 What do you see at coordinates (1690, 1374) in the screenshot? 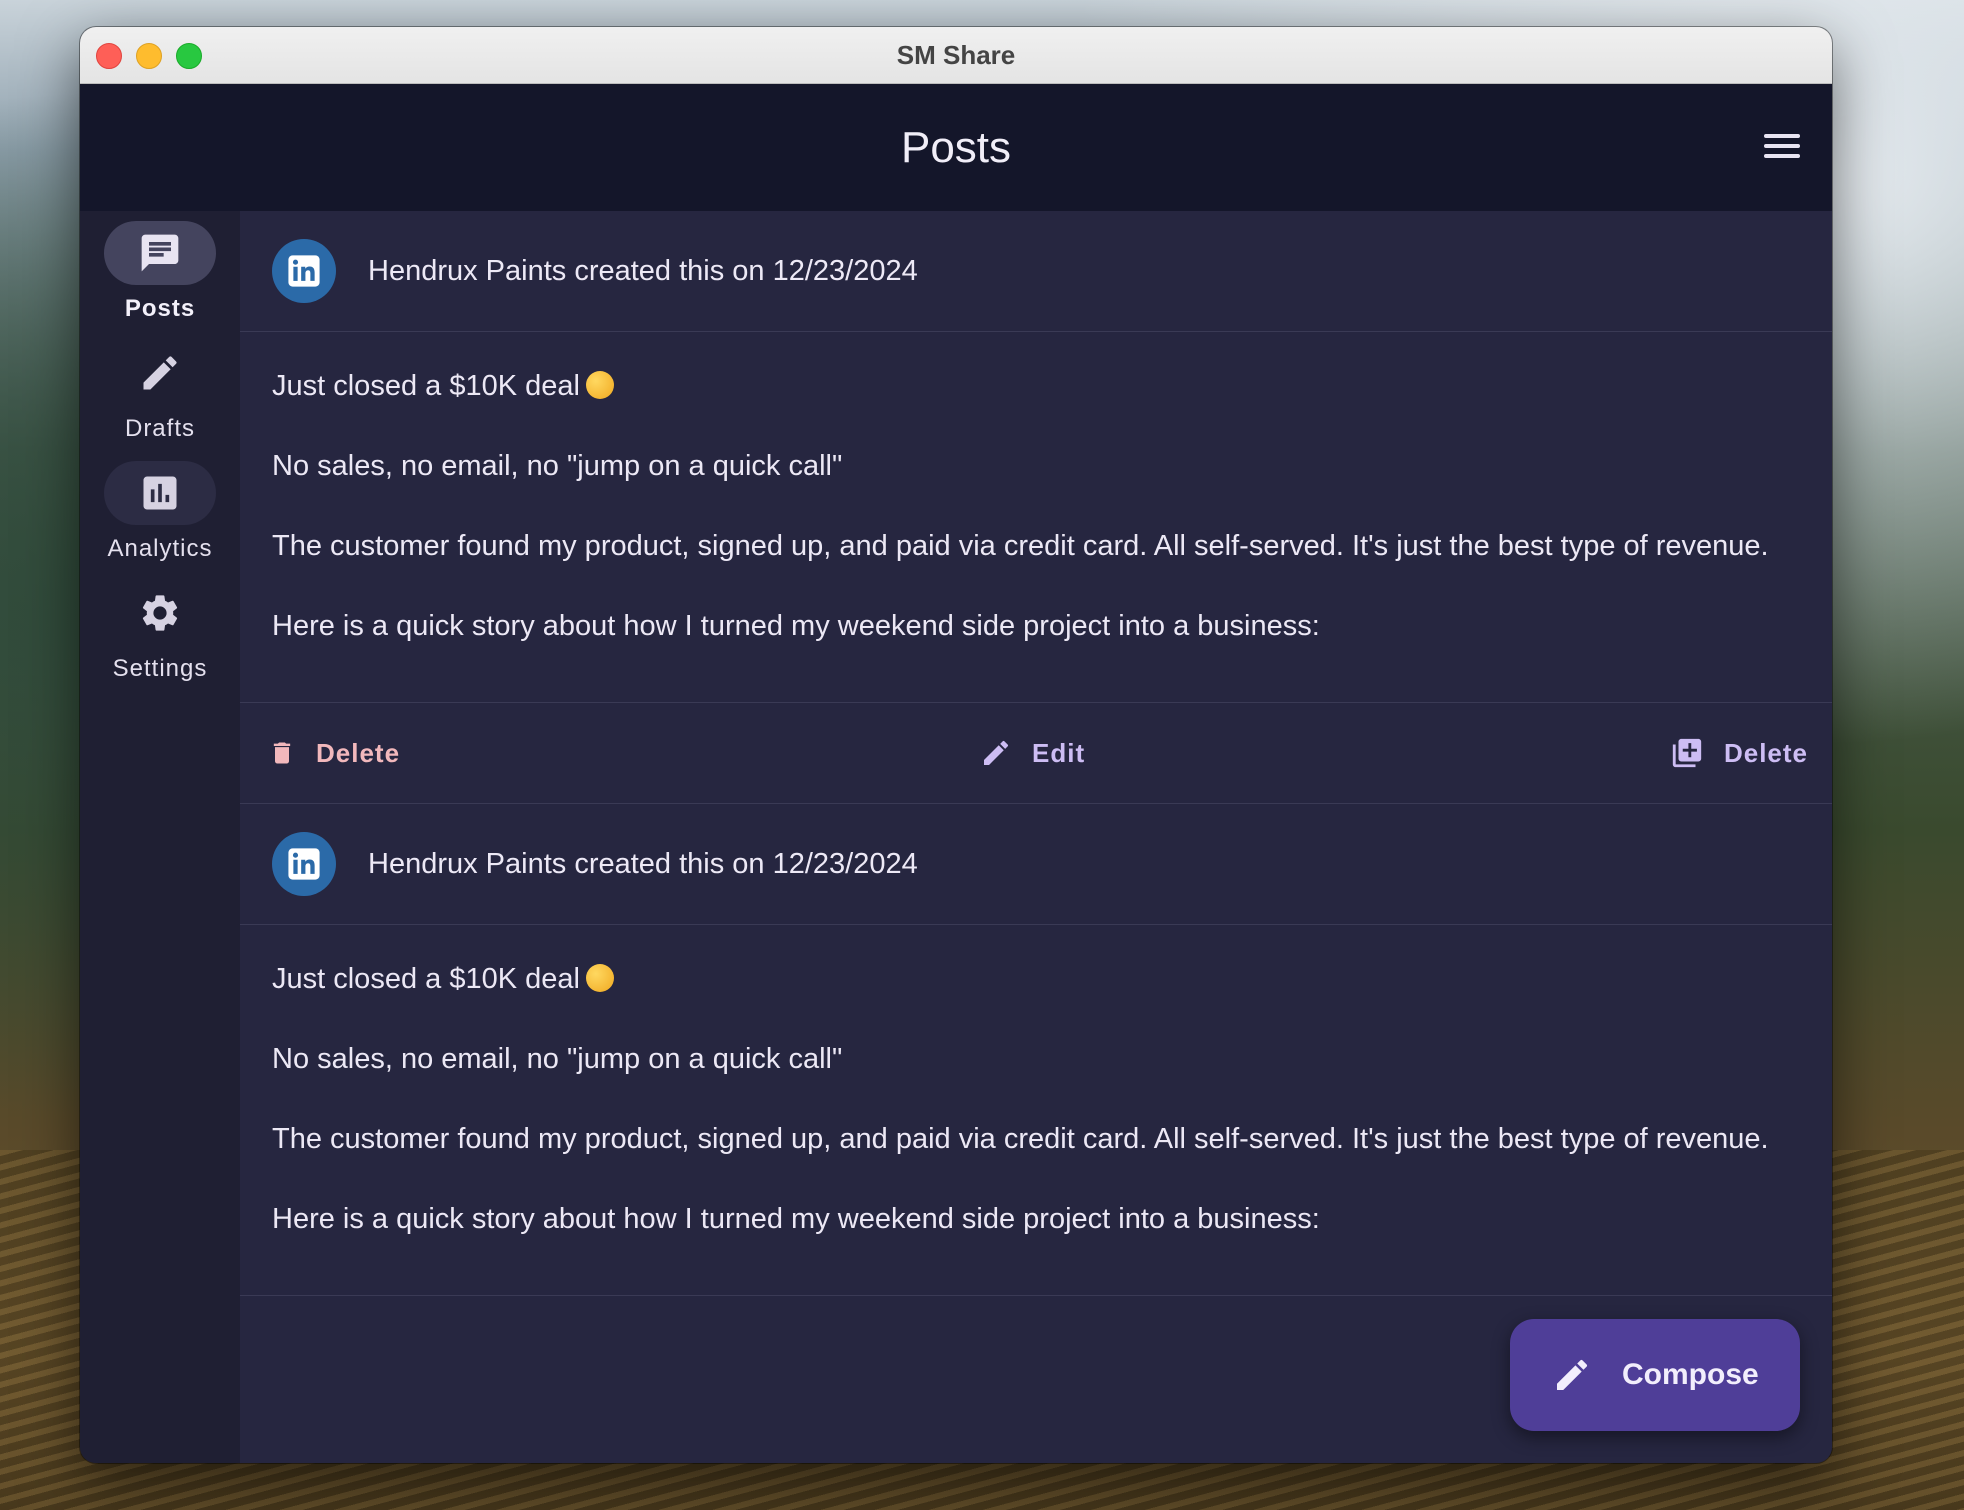
I see `compose-button-label: Compose` at bounding box center [1690, 1374].